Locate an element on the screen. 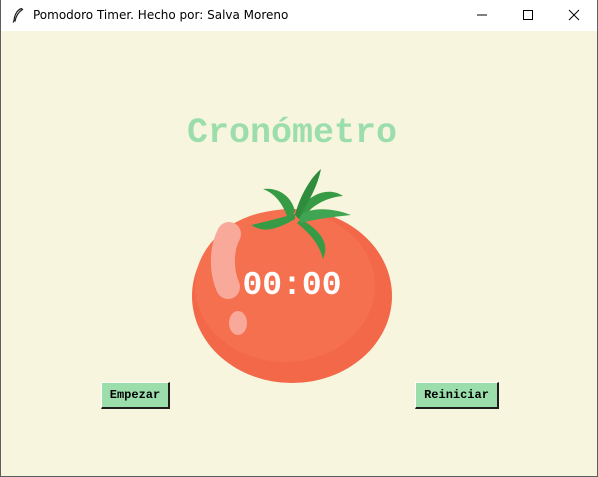  minimize-button is located at coordinates (482, 15).